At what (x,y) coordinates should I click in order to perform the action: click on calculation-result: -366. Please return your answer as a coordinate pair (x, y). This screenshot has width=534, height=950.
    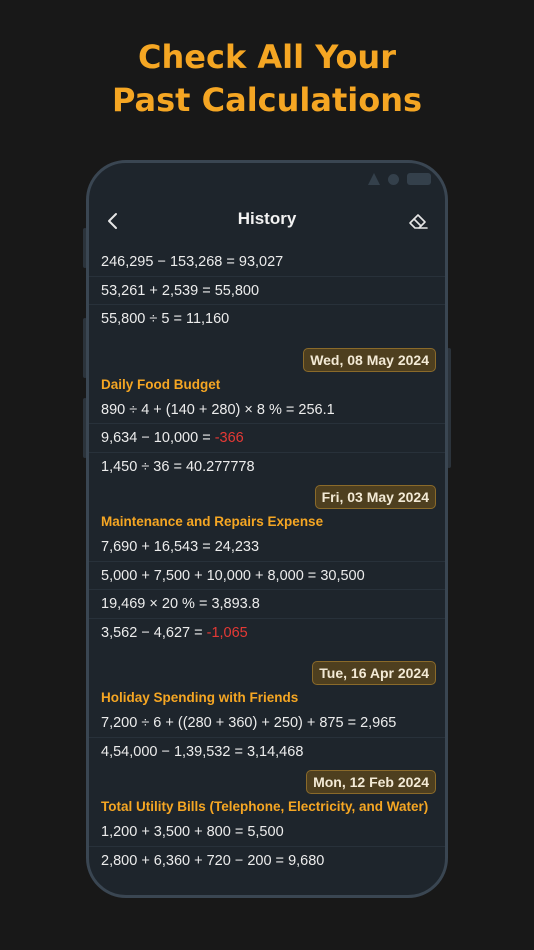
    Looking at the image, I should click on (229, 438).